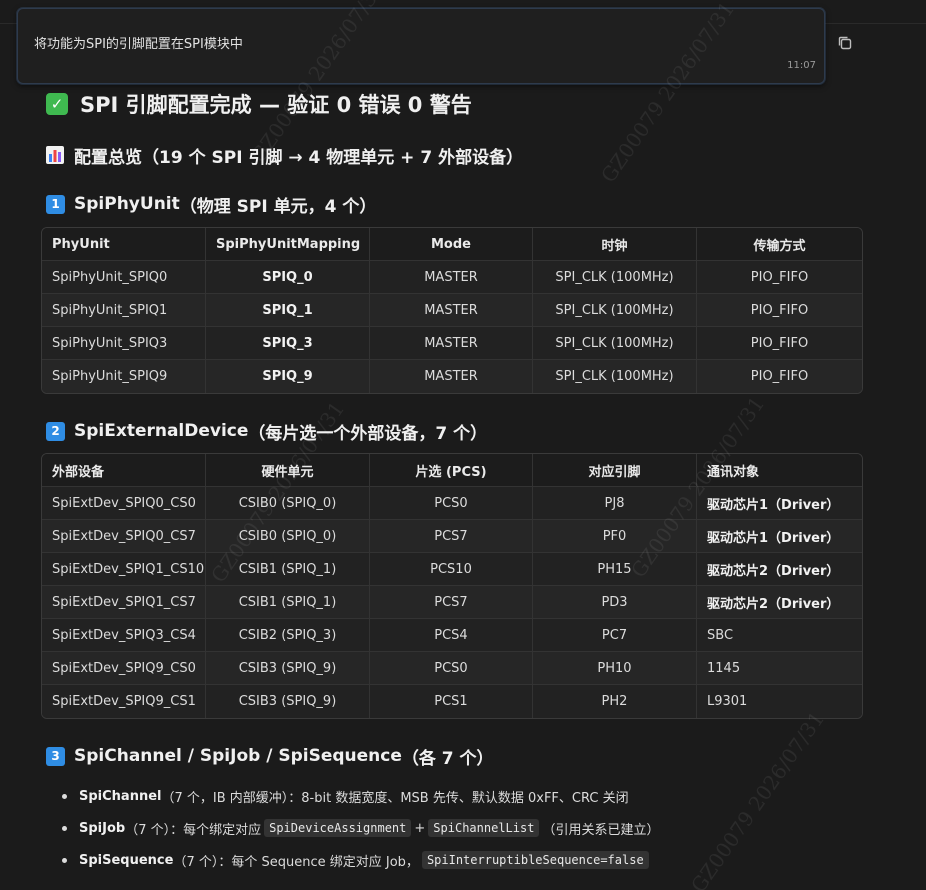  I want to click on overview-label: 配置总览, so click(108, 157).